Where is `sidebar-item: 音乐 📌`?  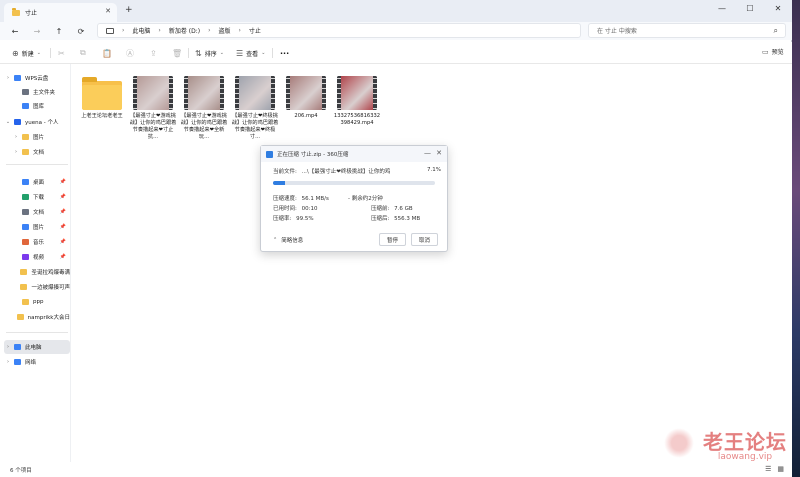 sidebar-item: 音乐 📌 is located at coordinates (37, 242).